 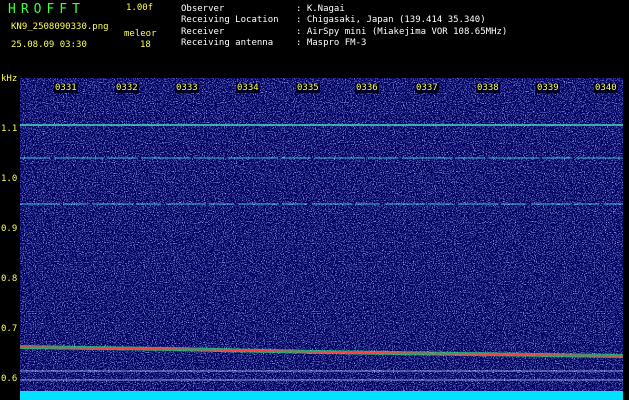 What do you see at coordinates (9, 229) in the screenshot?
I see `axis-tick-0-9: 0.9` at bounding box center [9, 229].